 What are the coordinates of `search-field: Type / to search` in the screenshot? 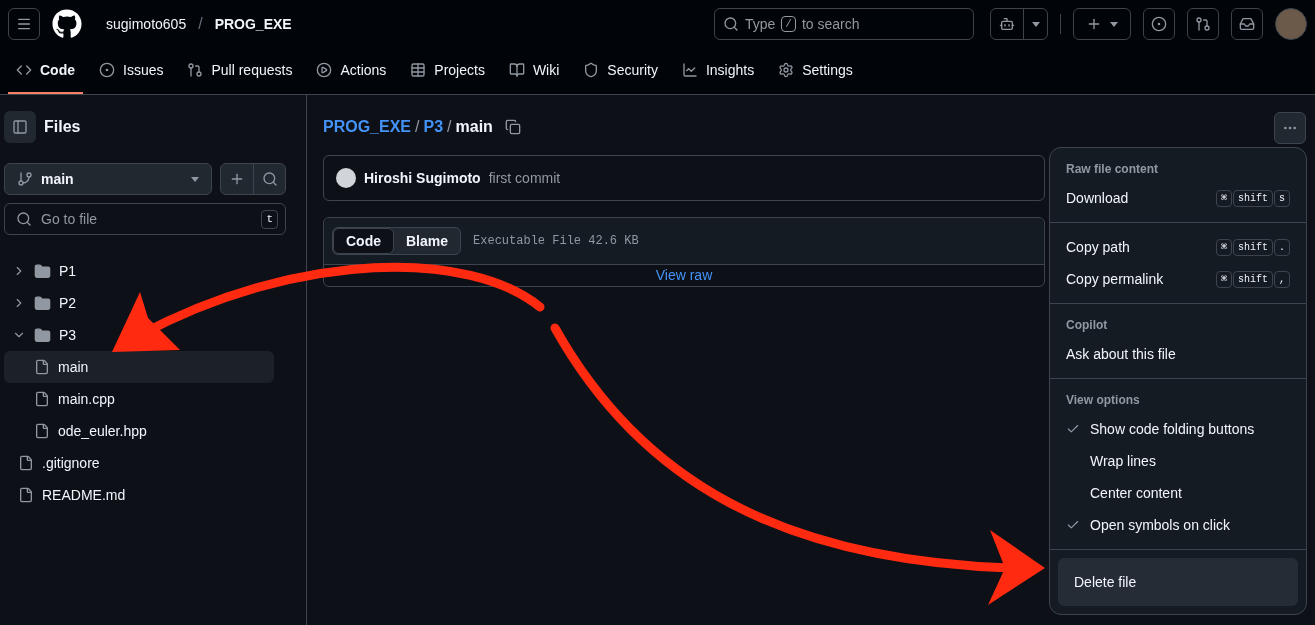 It's located at (844, 24).